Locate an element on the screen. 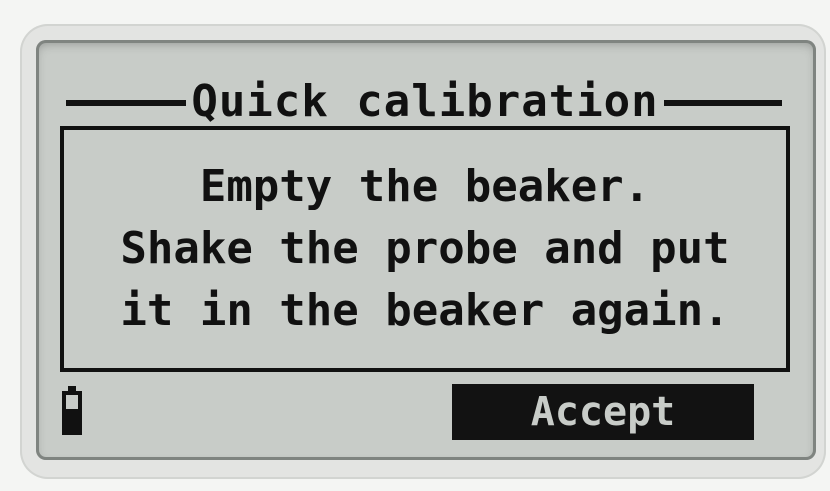 Image resolution: width=830 pixels, height=491 pixels. screen-title: Quick calibration is located at coordinates (425, 101).